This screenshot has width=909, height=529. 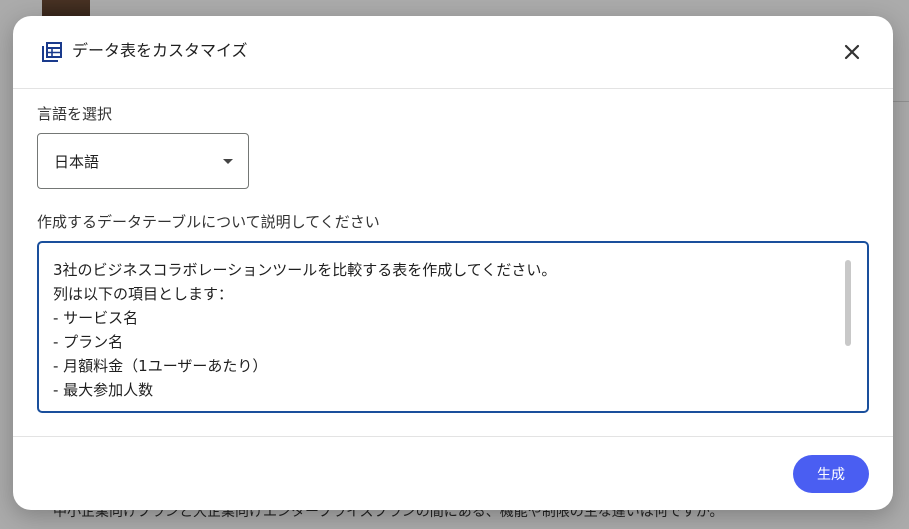 I want to click on close-button, so click(x=852, y=52).